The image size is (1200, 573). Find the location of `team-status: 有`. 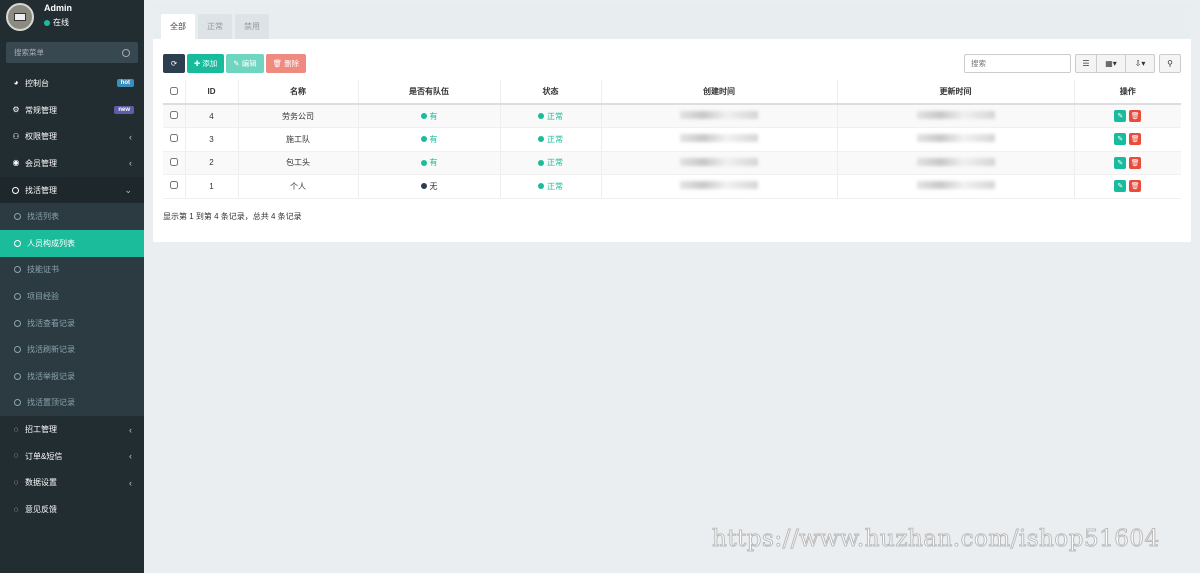

team-status: 有 is located at coordinates (429, 139).